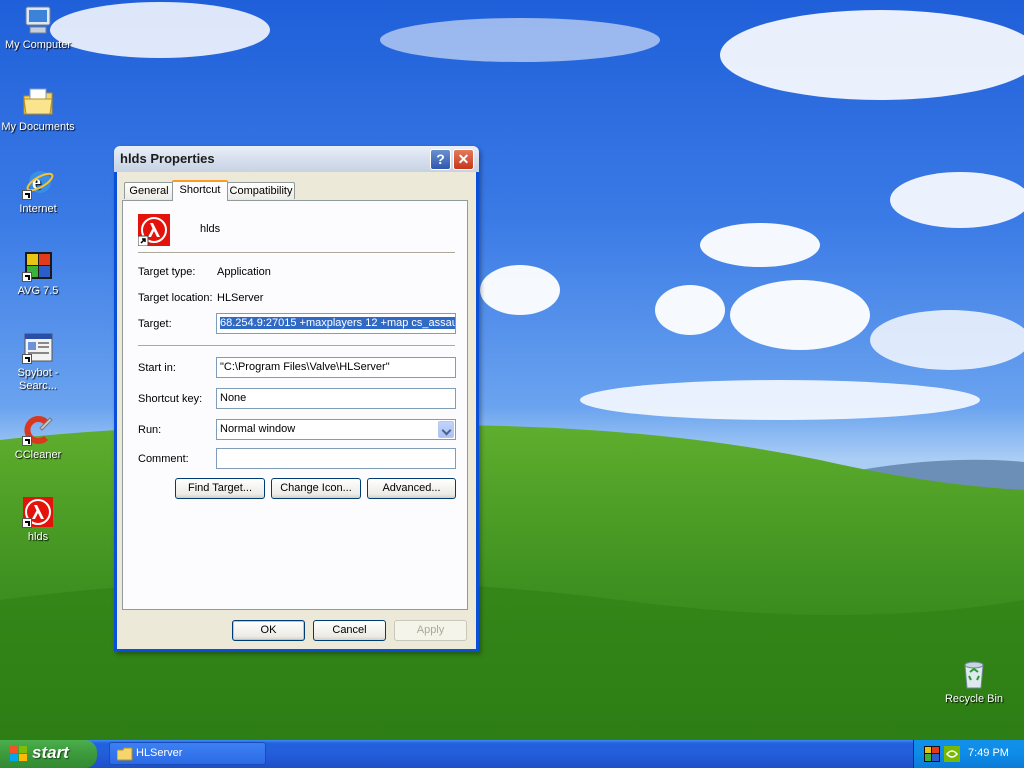 This screenshot has width=1024, height=768. I want to click on hlds-app-icon, so click(153, 230).